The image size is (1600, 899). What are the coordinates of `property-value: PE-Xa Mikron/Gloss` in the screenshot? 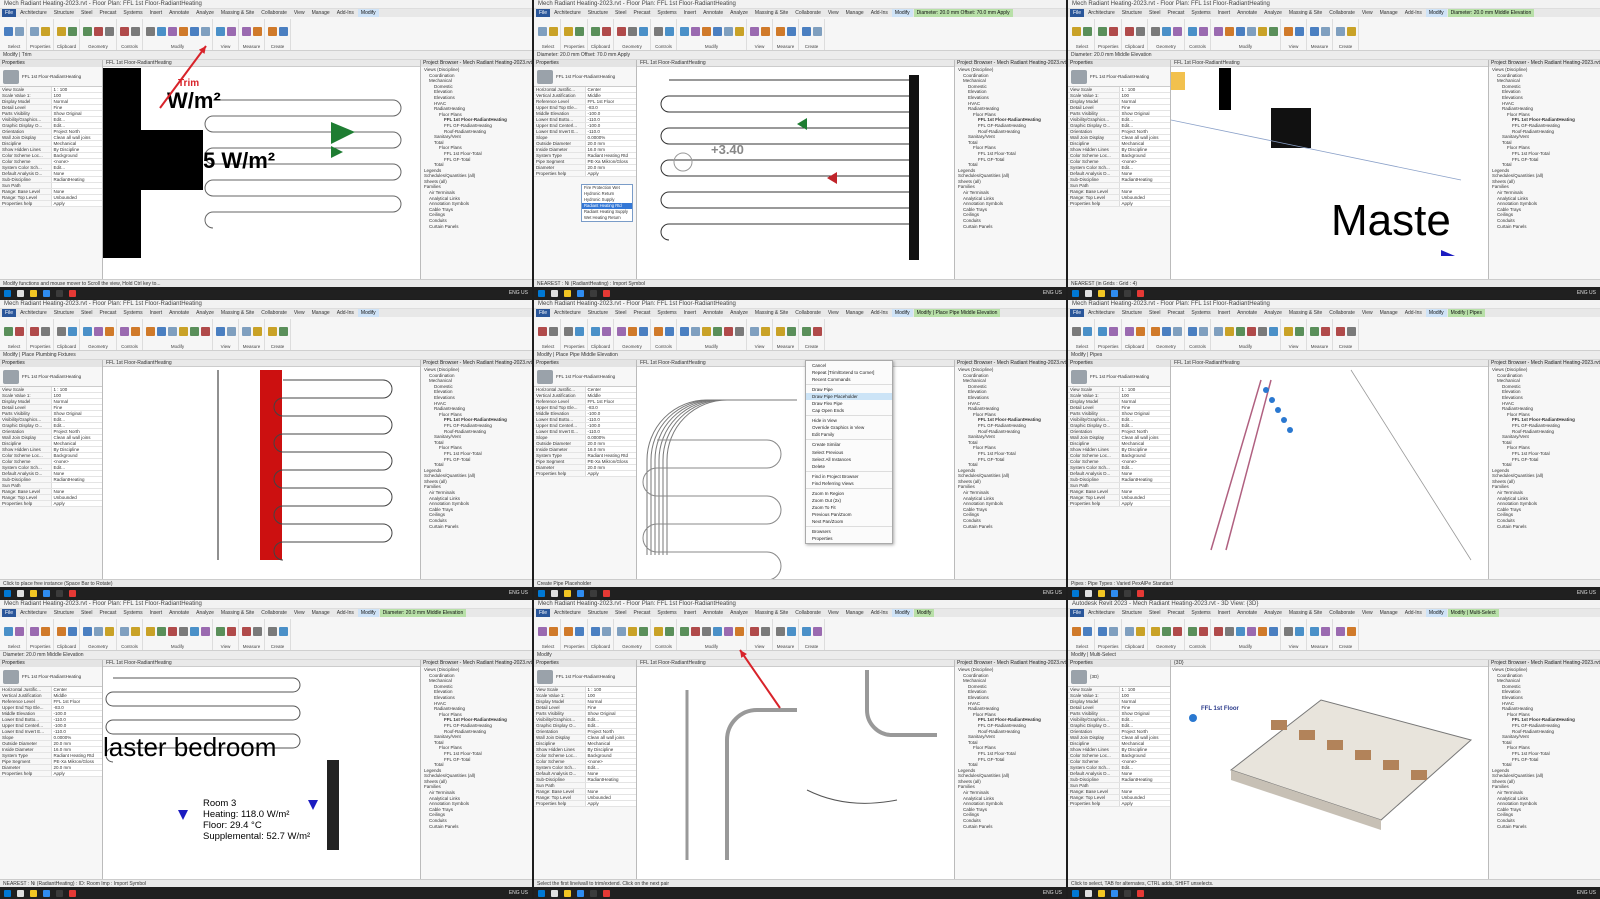 It's located at (610, 461).